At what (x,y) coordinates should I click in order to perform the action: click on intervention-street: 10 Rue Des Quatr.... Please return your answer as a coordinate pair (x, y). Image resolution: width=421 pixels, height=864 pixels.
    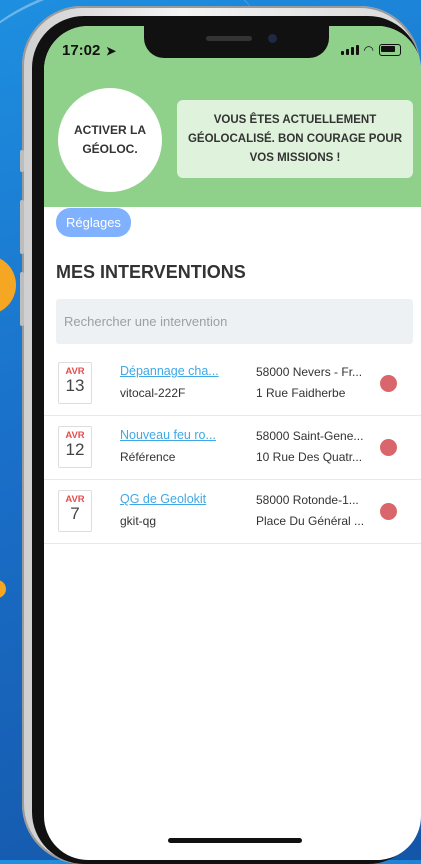
    Looking at the image, I should click on (309, 457).